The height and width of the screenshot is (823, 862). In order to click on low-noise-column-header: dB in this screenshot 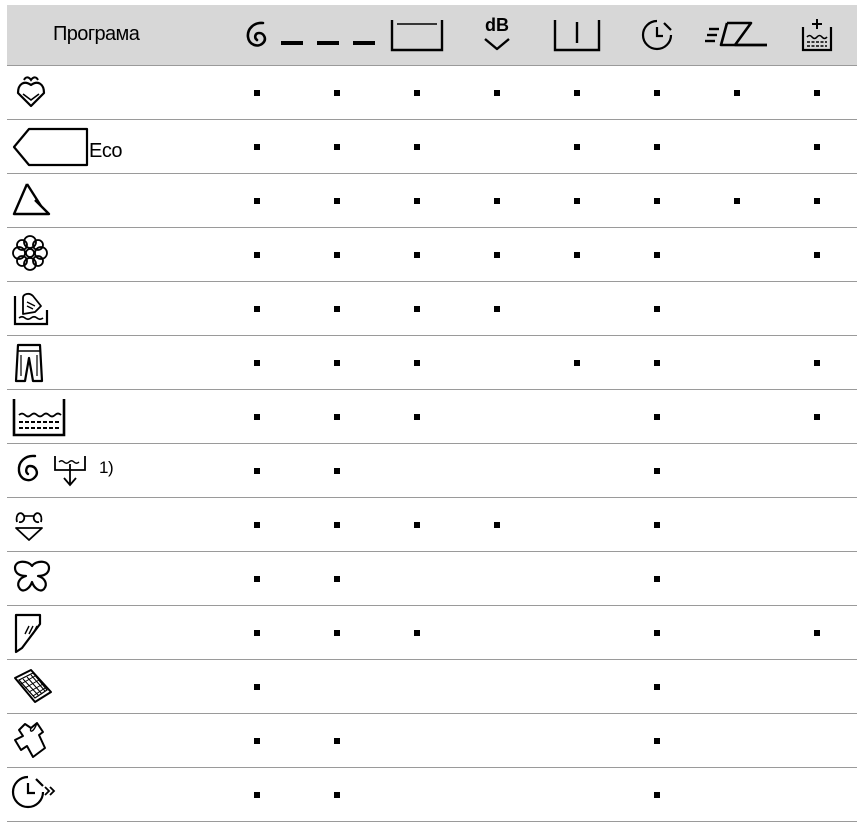, I will do `click(497, 35)`.